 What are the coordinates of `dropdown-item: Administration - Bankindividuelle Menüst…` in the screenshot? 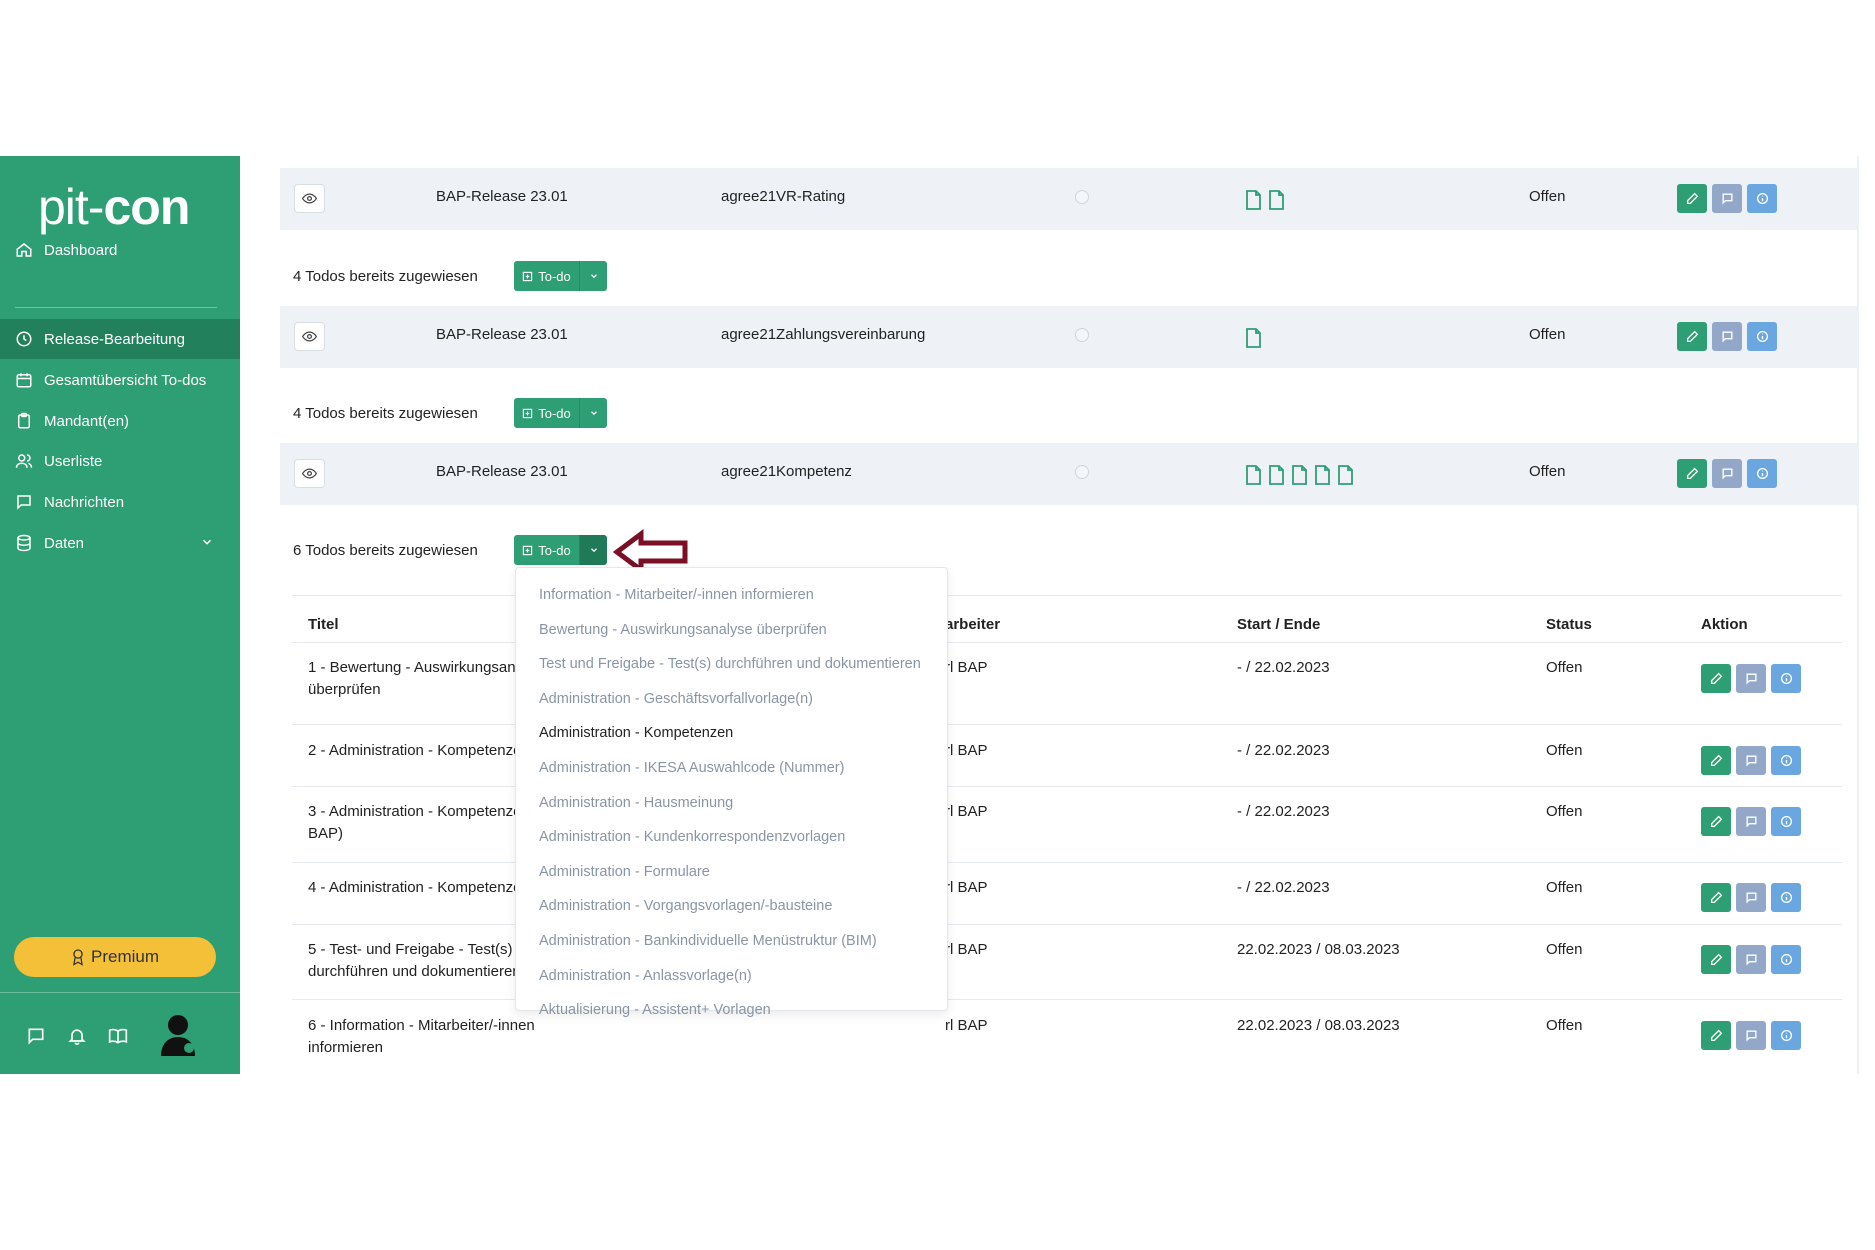 It's located at (731, 941).